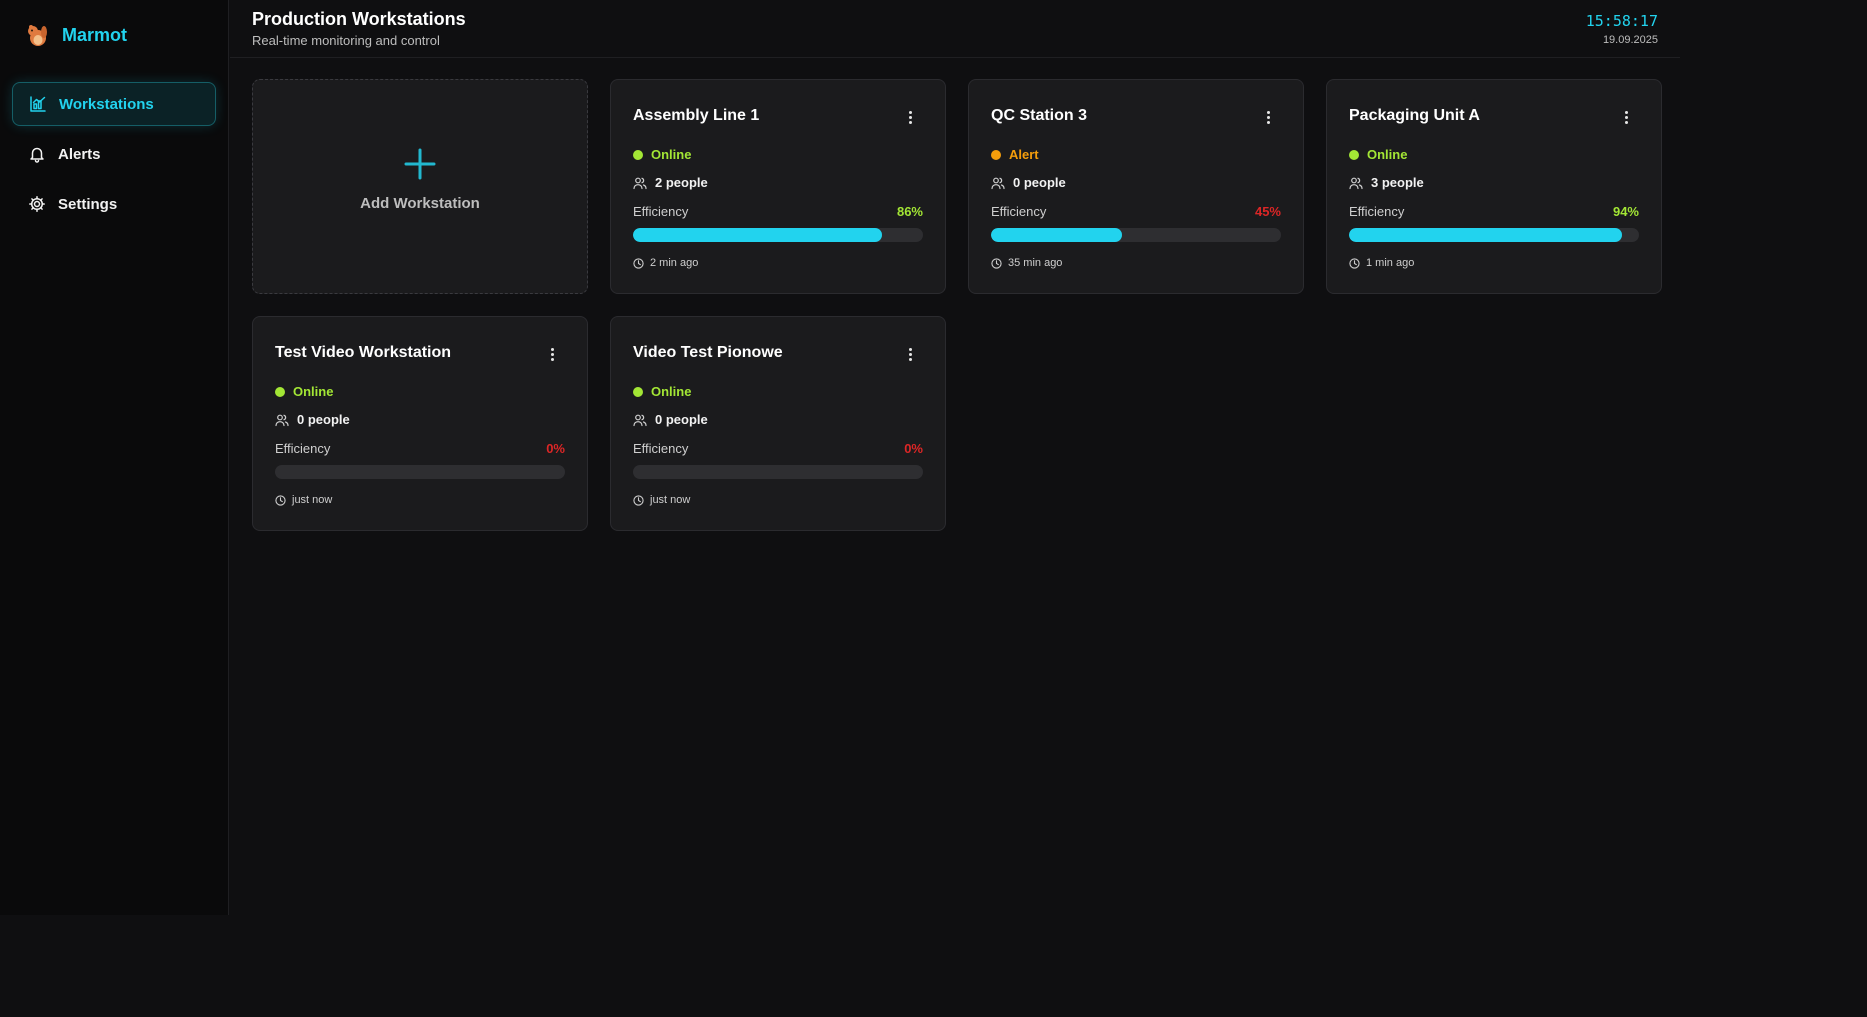 The image size is (1867, 1017). What do you see at coordinates (1625, 211) in the screenshot?
I see `efficiency-value: 94%` at bounding box center [1625, 211].